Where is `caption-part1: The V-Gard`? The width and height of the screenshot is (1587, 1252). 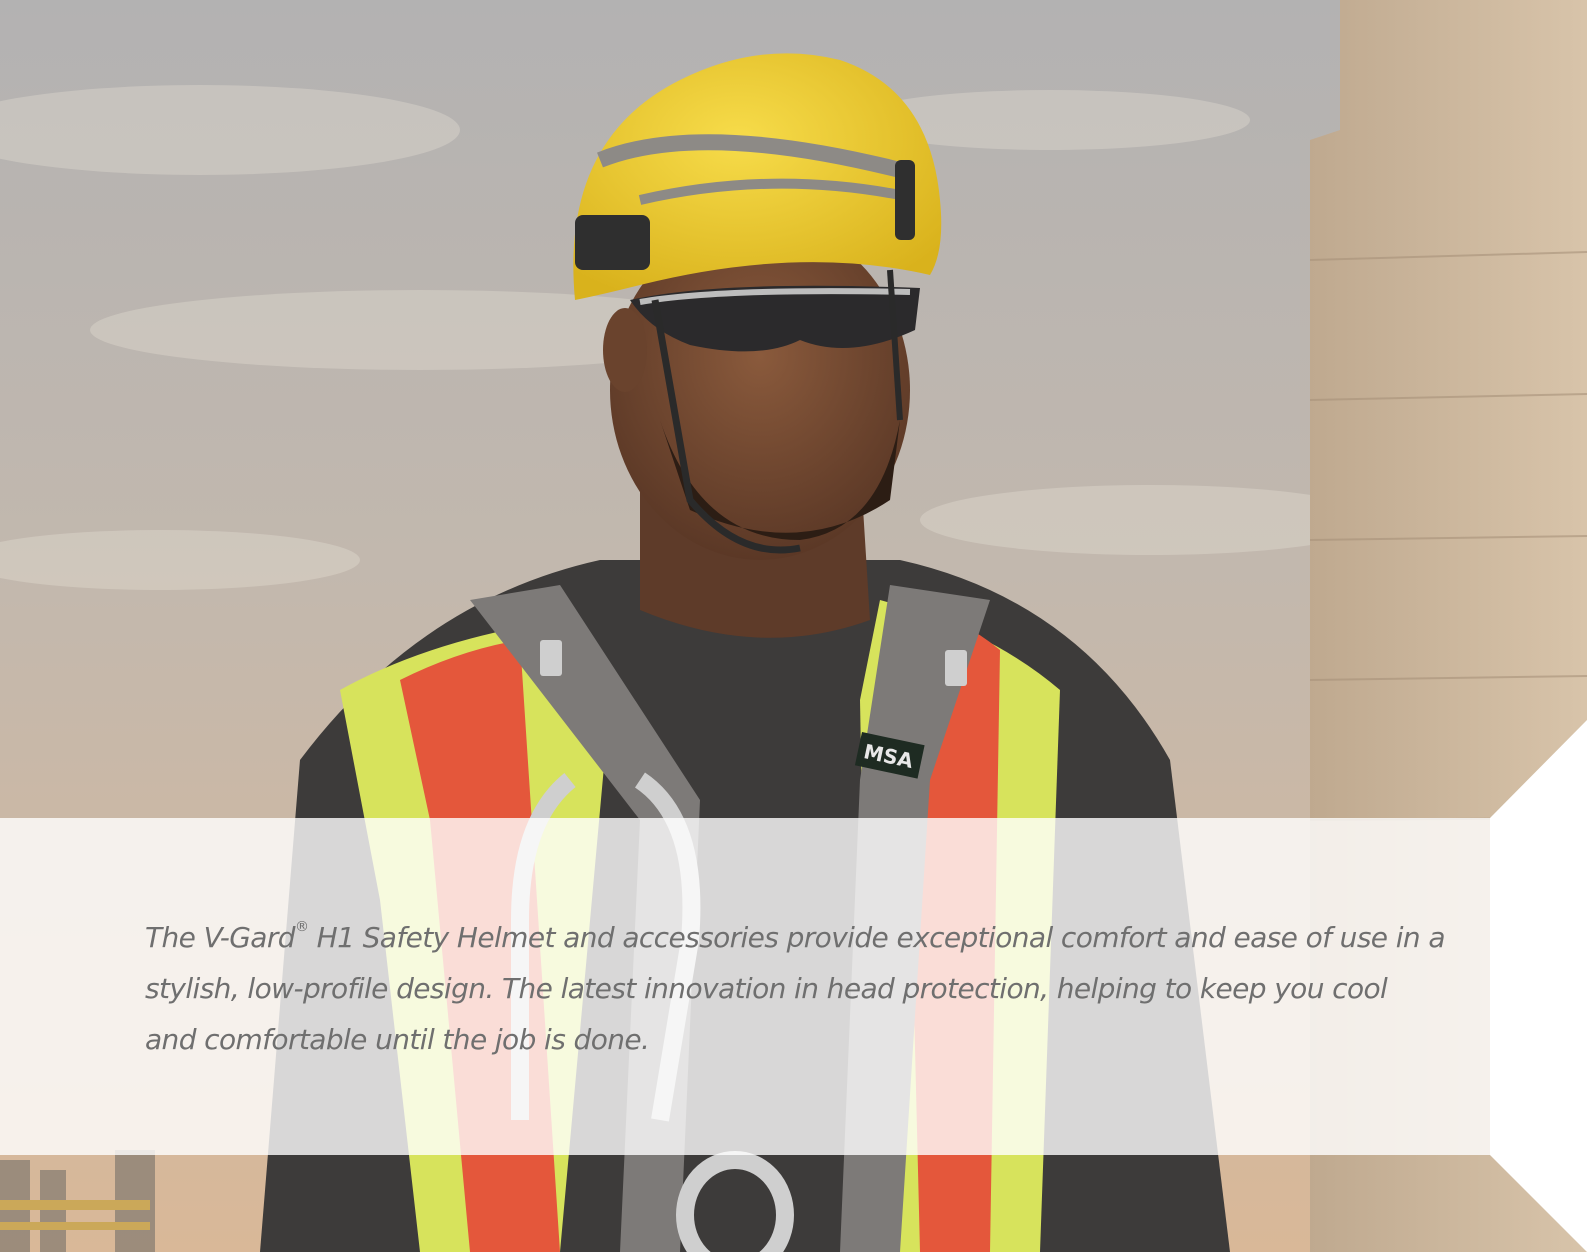
caption-part1: The V-Gard is located at coordinates (220, 937).